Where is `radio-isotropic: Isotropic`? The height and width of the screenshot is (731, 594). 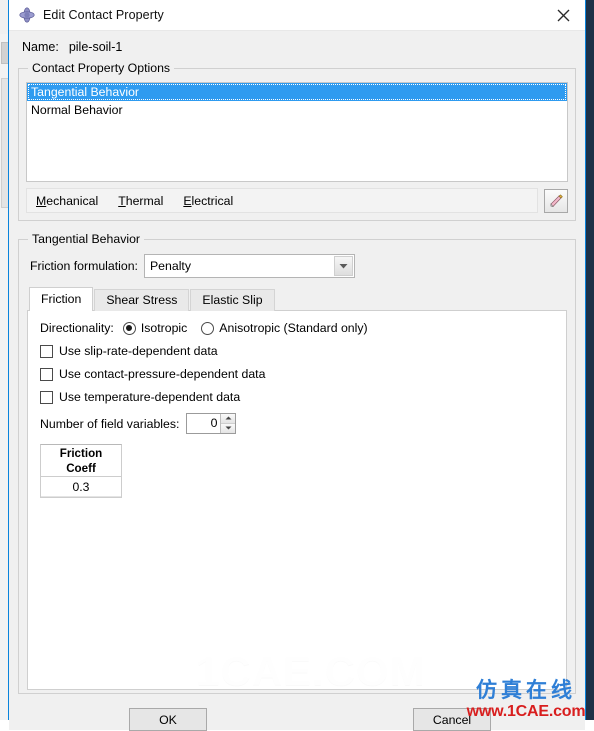 radio-isotropic: Isotropic is located at coordinates (155, 328).